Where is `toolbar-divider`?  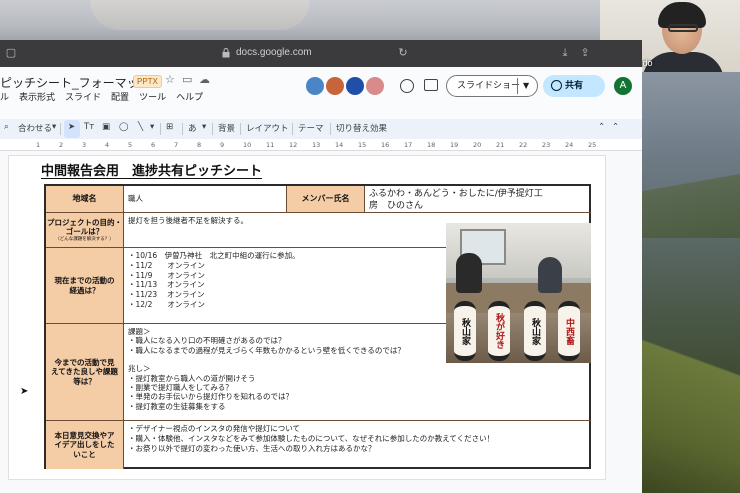 toolbar-divider is located at coordinates (240, 129).